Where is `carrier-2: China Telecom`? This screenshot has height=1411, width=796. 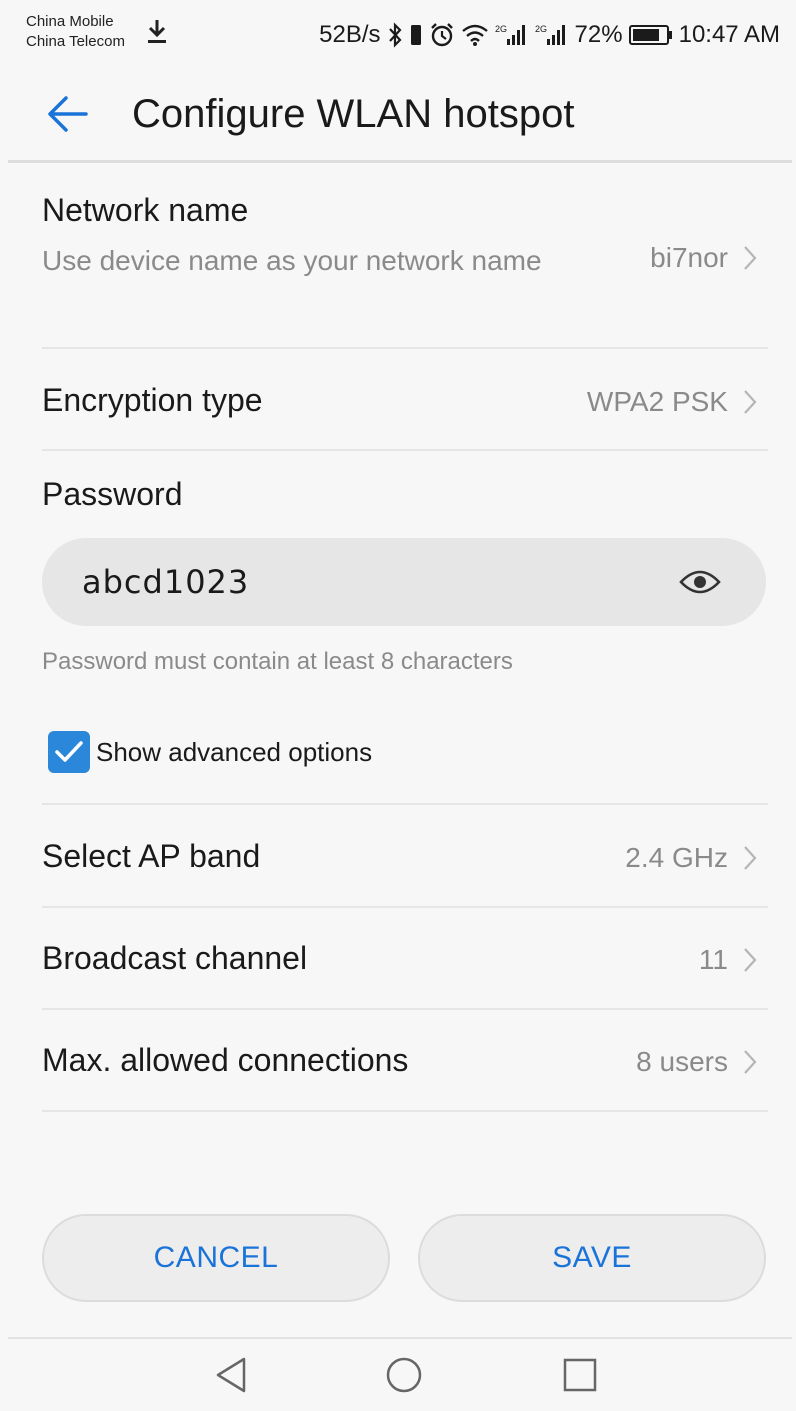
carrier-2: China Telecom is located at coordinates (75, 41).